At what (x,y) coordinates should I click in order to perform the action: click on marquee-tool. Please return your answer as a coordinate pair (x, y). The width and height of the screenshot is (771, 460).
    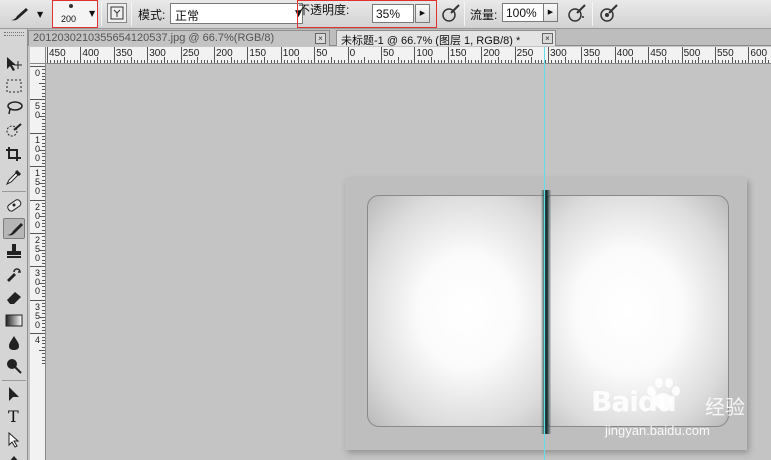
    Looking at the image, I should click on (14, 86).